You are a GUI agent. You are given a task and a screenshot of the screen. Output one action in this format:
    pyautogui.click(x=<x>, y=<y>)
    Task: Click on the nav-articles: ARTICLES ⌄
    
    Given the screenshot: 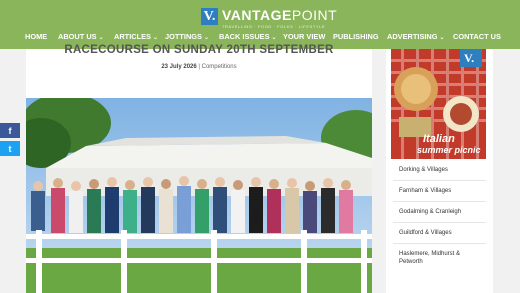 What is the action you would take?
    pyautogui.click(x=136, y=36)
    